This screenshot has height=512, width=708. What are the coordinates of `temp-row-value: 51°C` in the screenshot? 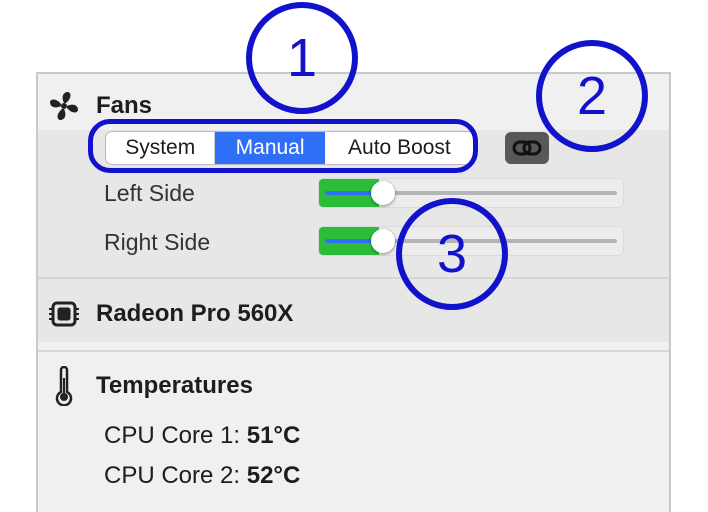 It's located at (273, 435).